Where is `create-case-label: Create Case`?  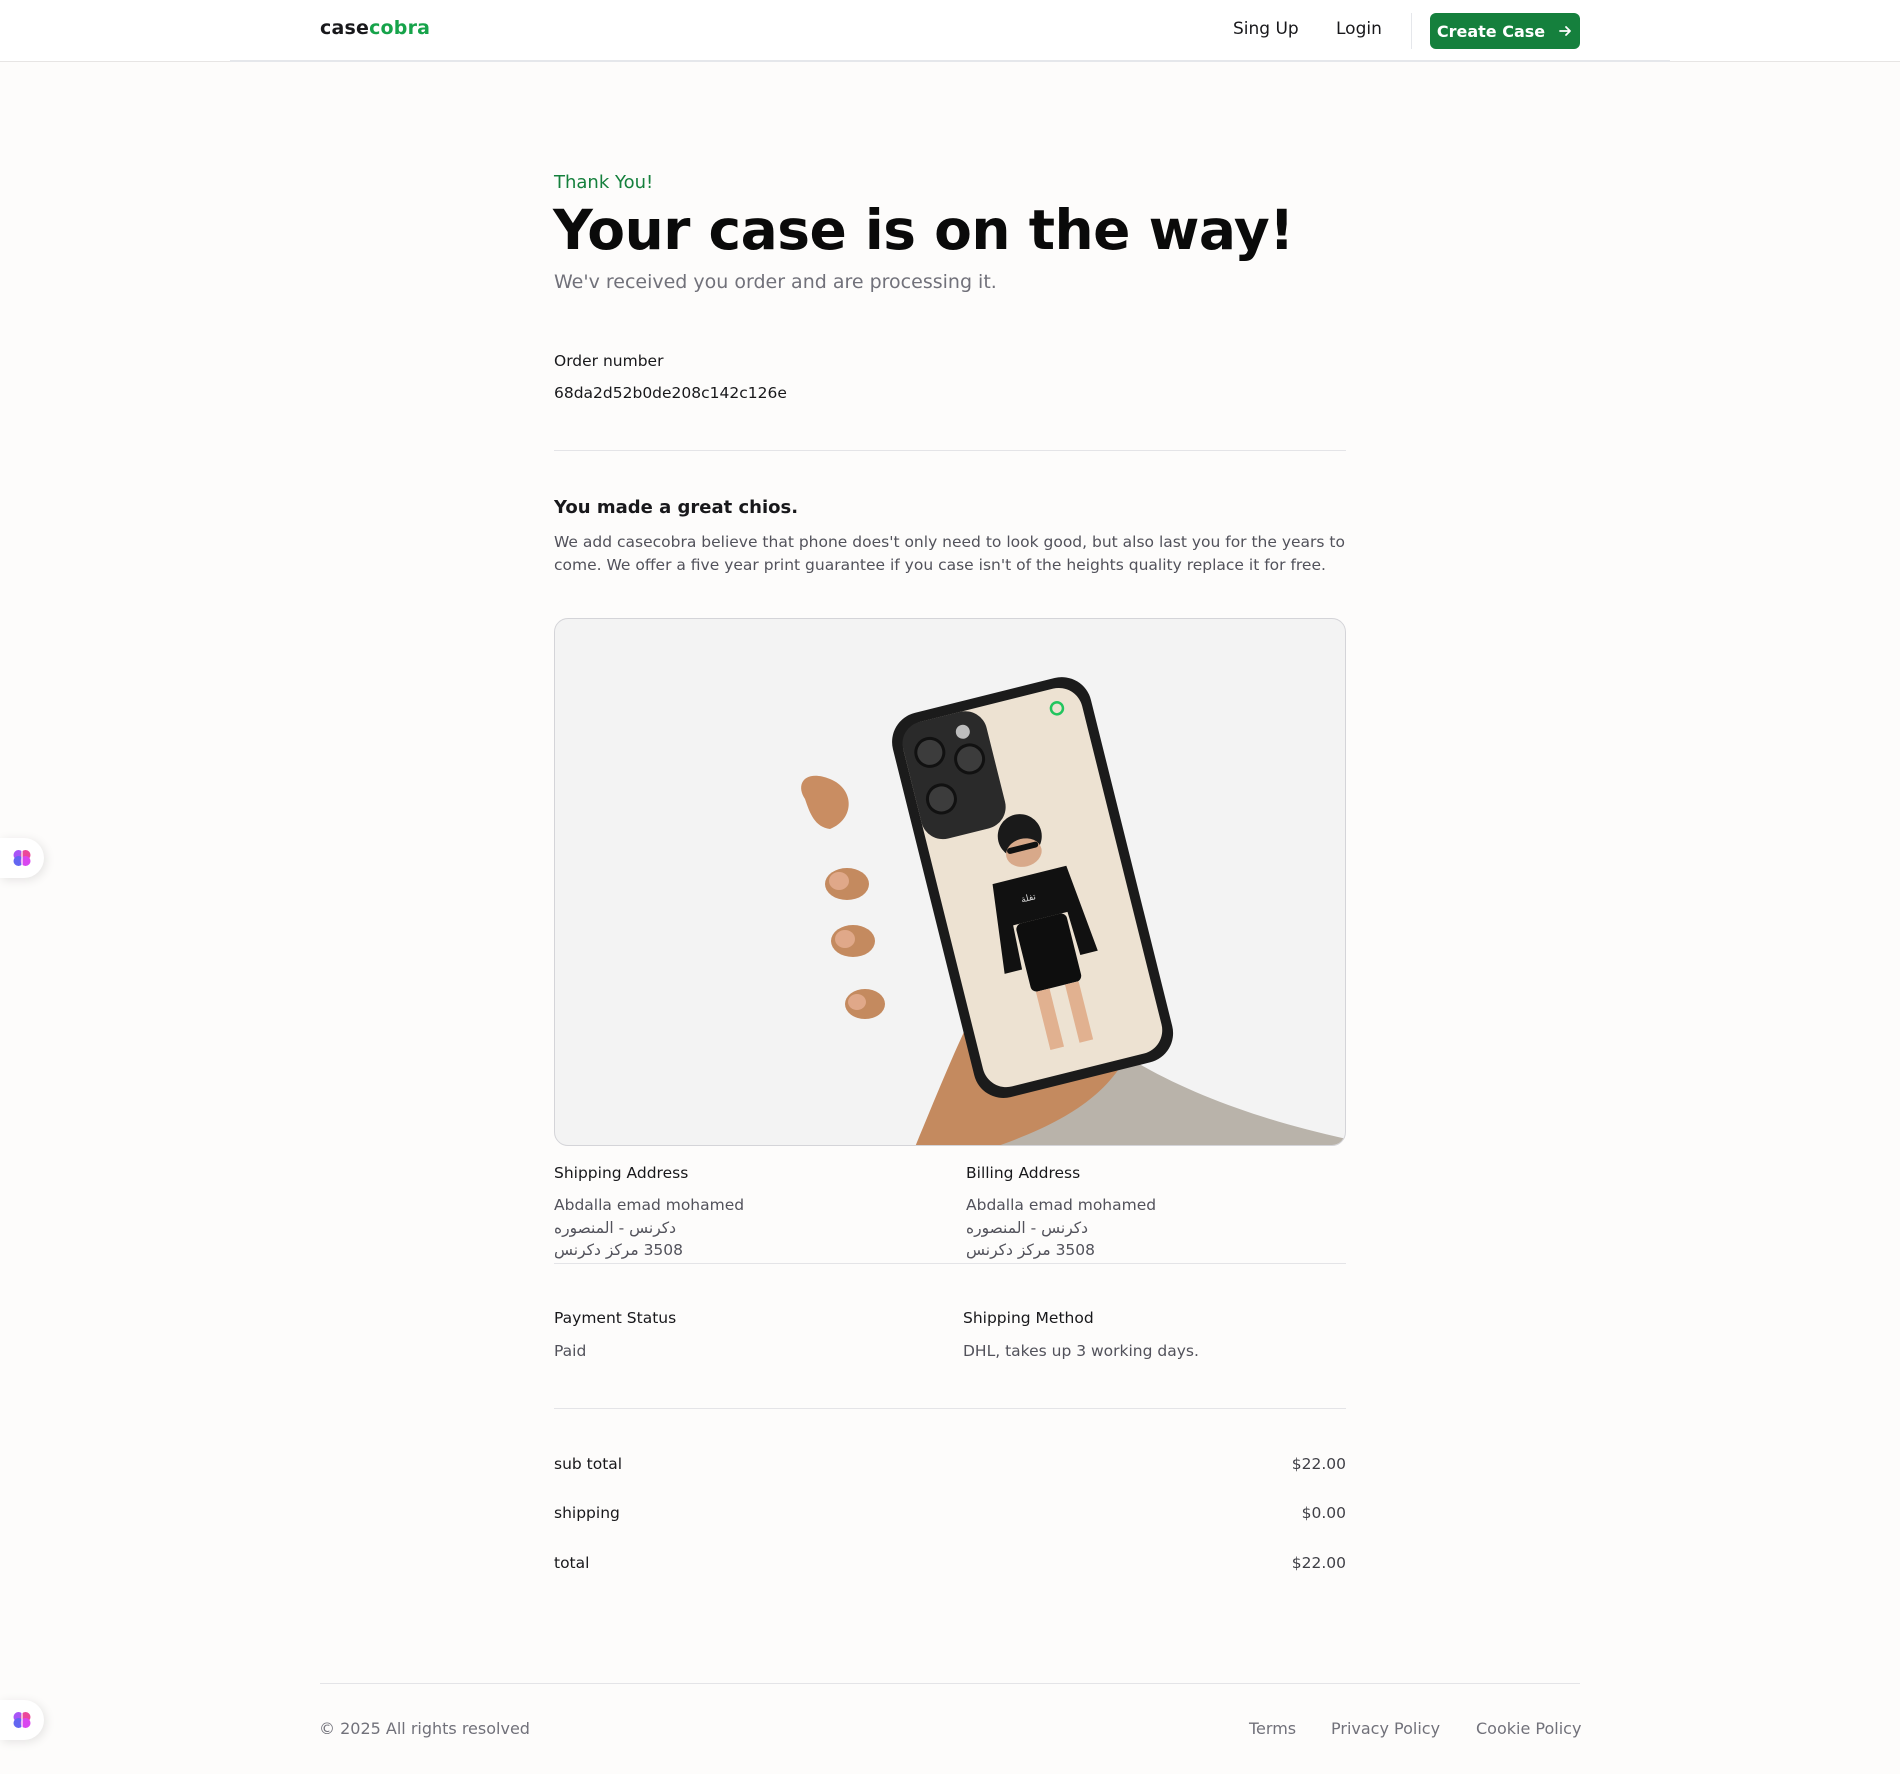
create-case-label: Create Case is located at coordinates (1491, 31).